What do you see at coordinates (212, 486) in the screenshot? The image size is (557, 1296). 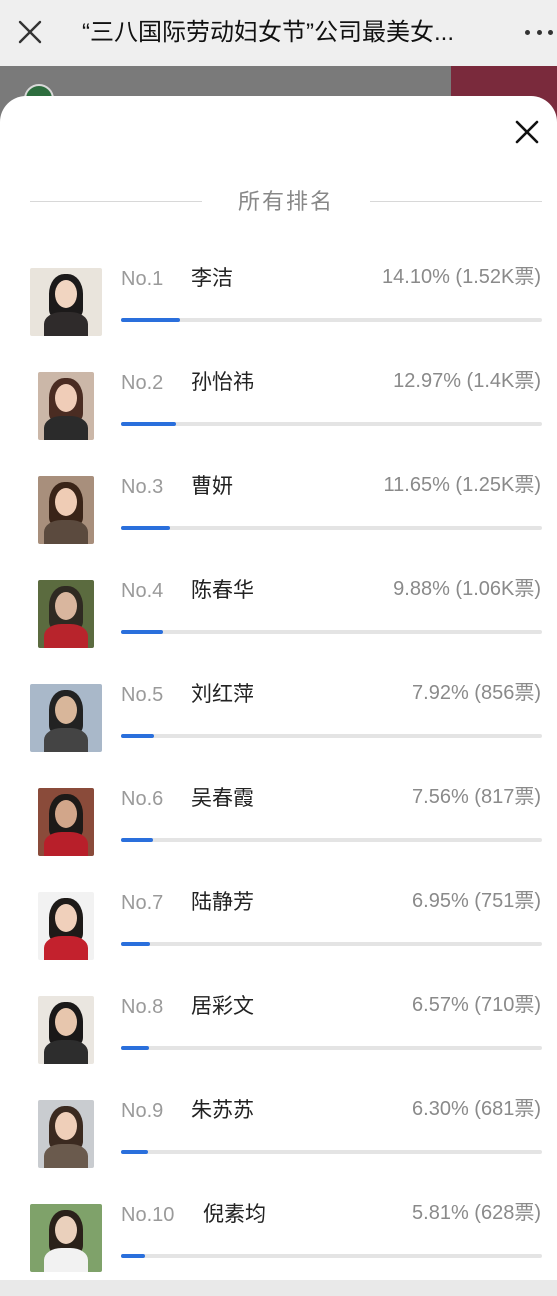 I see `candidate-name: 曹妍` at bounding box center [212, 486].